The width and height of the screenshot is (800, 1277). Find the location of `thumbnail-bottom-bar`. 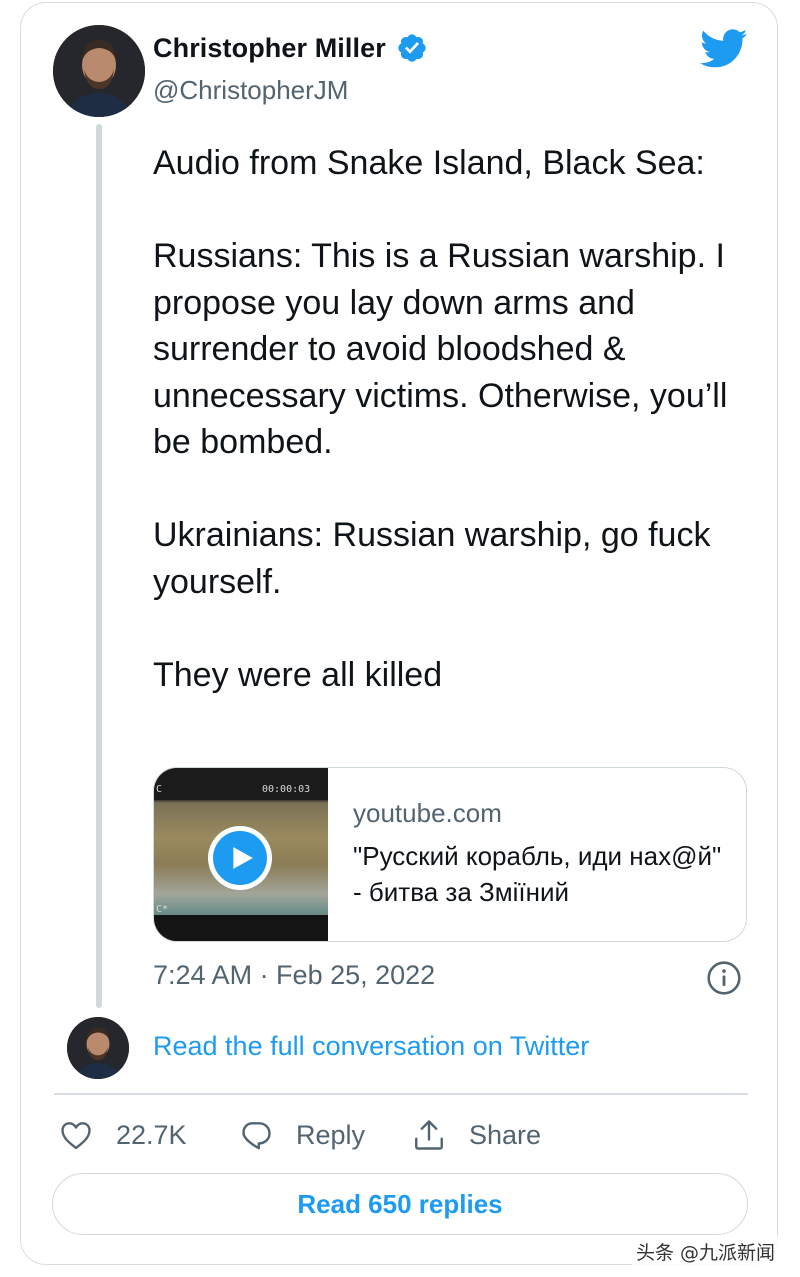

thumbnail-bottom-bar is located at coordinates (241, 928).